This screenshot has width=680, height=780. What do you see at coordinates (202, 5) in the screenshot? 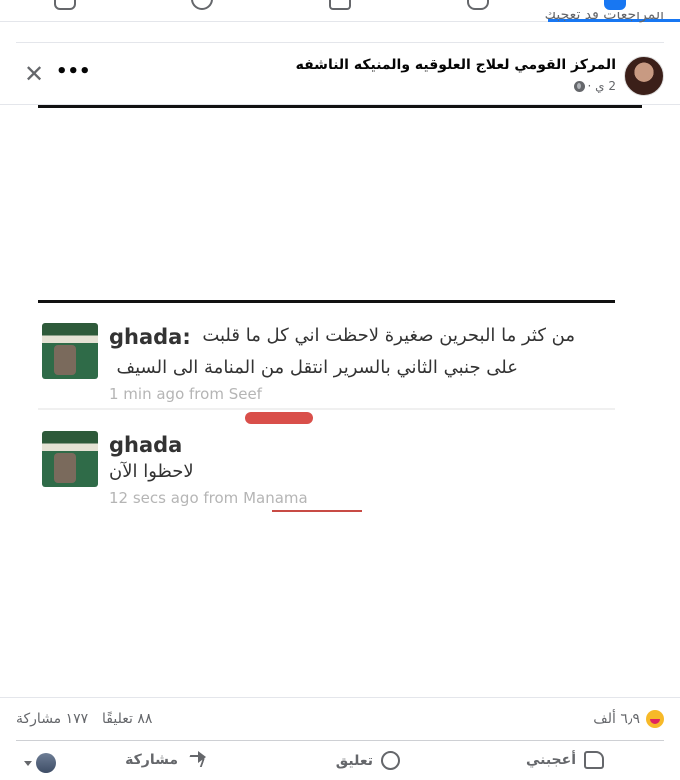
I see `video-icon` at bounding box center [202, 5].